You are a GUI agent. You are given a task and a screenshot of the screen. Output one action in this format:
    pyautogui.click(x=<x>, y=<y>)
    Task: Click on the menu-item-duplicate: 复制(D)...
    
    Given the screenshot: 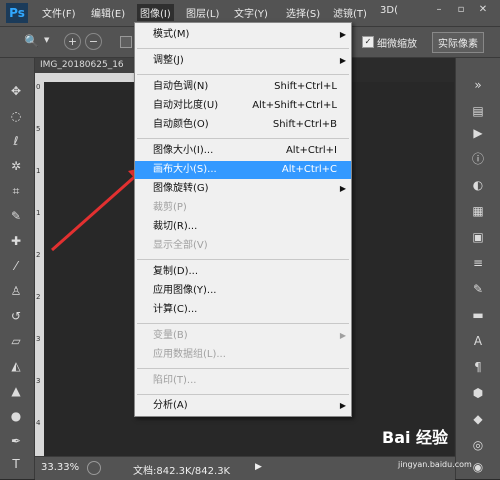 What is the action you would take?
    pyautogui.click(x=243, y=272)
    